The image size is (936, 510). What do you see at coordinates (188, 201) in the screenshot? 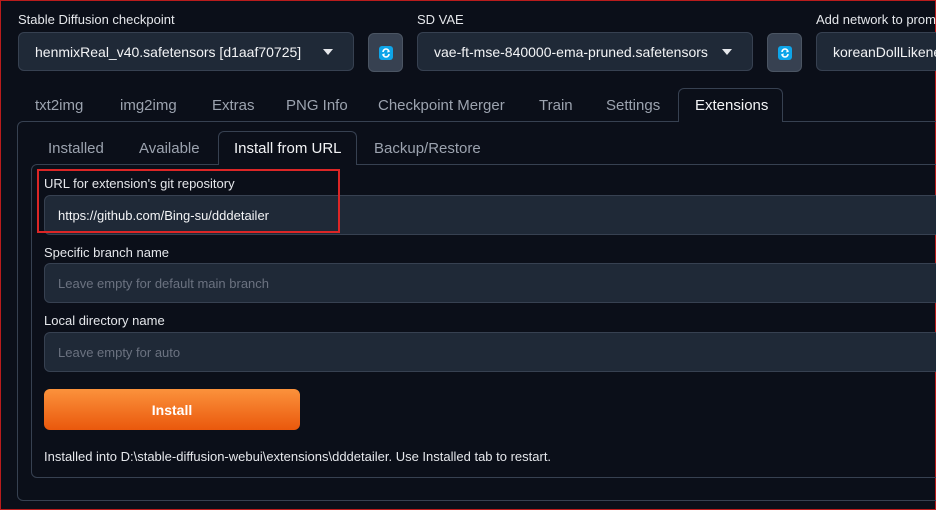
I see `highlight-box` at bounding box center [188, 201].